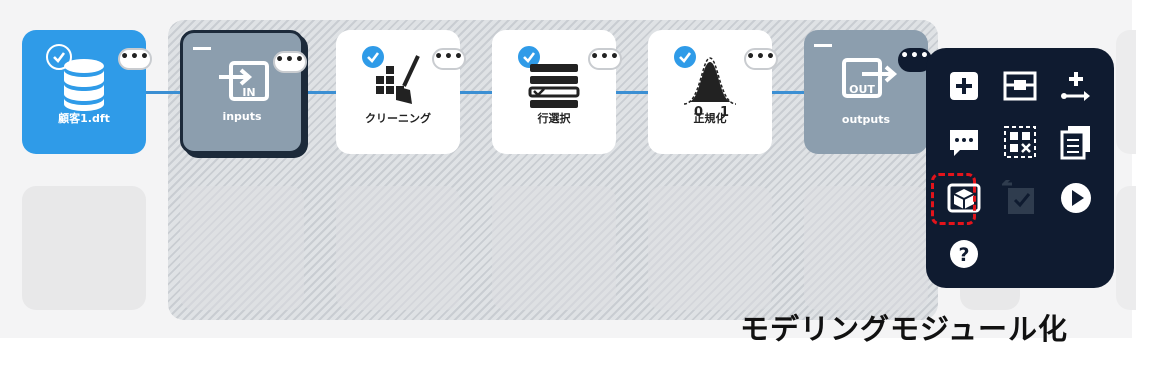 The image size is (1174, 373). What do you see at coordinates (1020, 142) in the screenshot?
I see `grid-remove-icon` at bounding box center [1020, 142].